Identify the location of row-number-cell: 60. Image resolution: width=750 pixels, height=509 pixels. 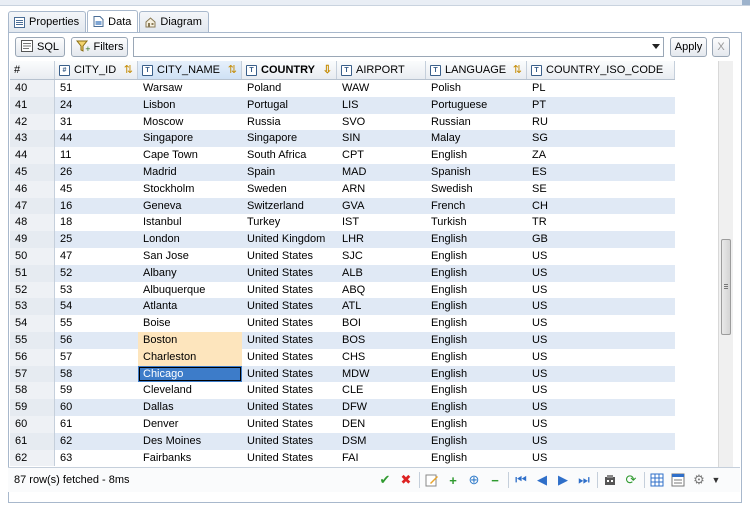
(32, 424).